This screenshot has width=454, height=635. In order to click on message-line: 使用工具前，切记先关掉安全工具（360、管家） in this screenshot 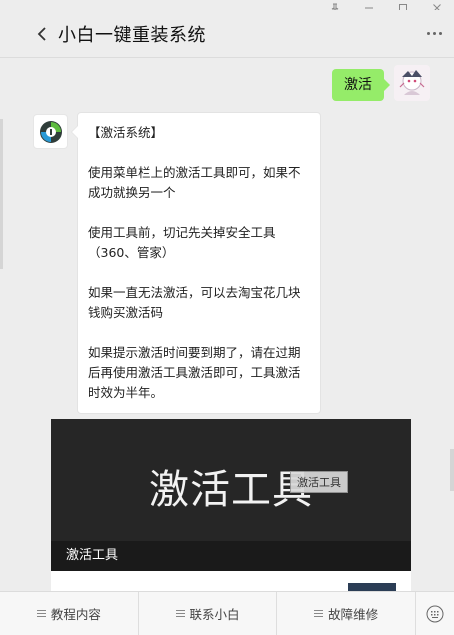, I will do `click(182, 242)`.